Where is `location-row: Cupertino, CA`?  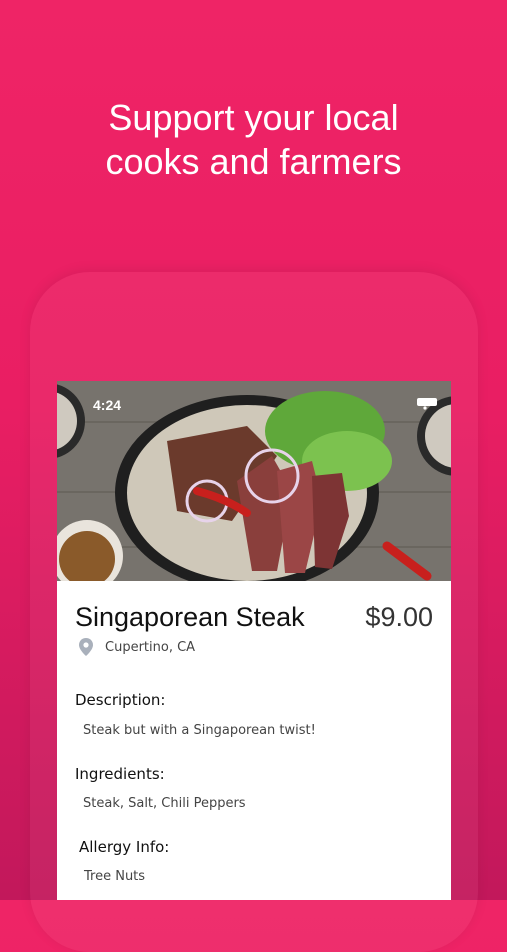 location-row: Cupertino, CA is located at coordinates (137, 647).